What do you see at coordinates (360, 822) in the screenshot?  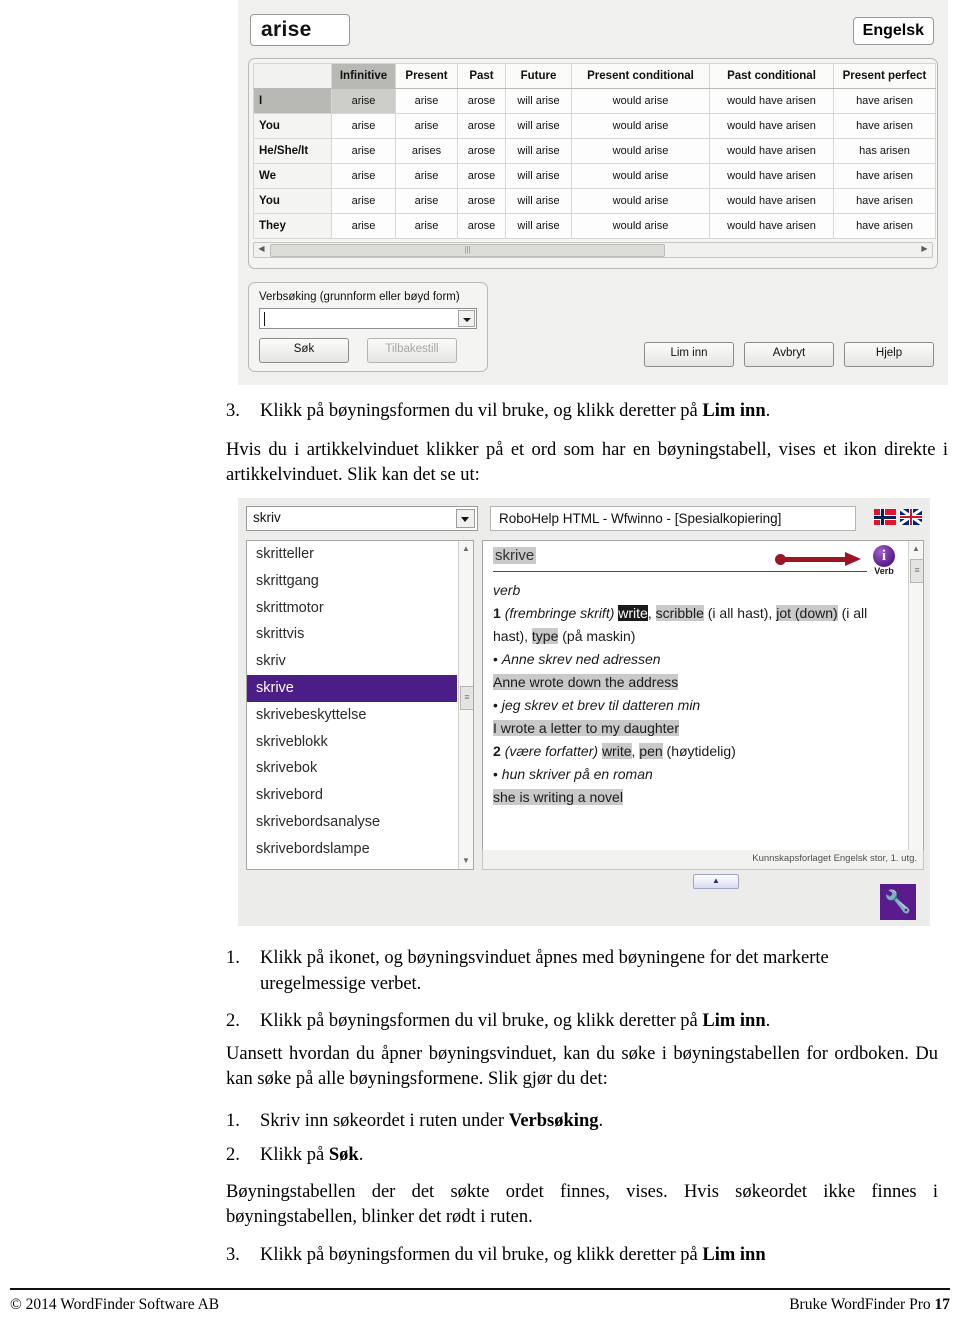 I see `list-item: skrivebordsanalyse` at bounding box center [360, 822].